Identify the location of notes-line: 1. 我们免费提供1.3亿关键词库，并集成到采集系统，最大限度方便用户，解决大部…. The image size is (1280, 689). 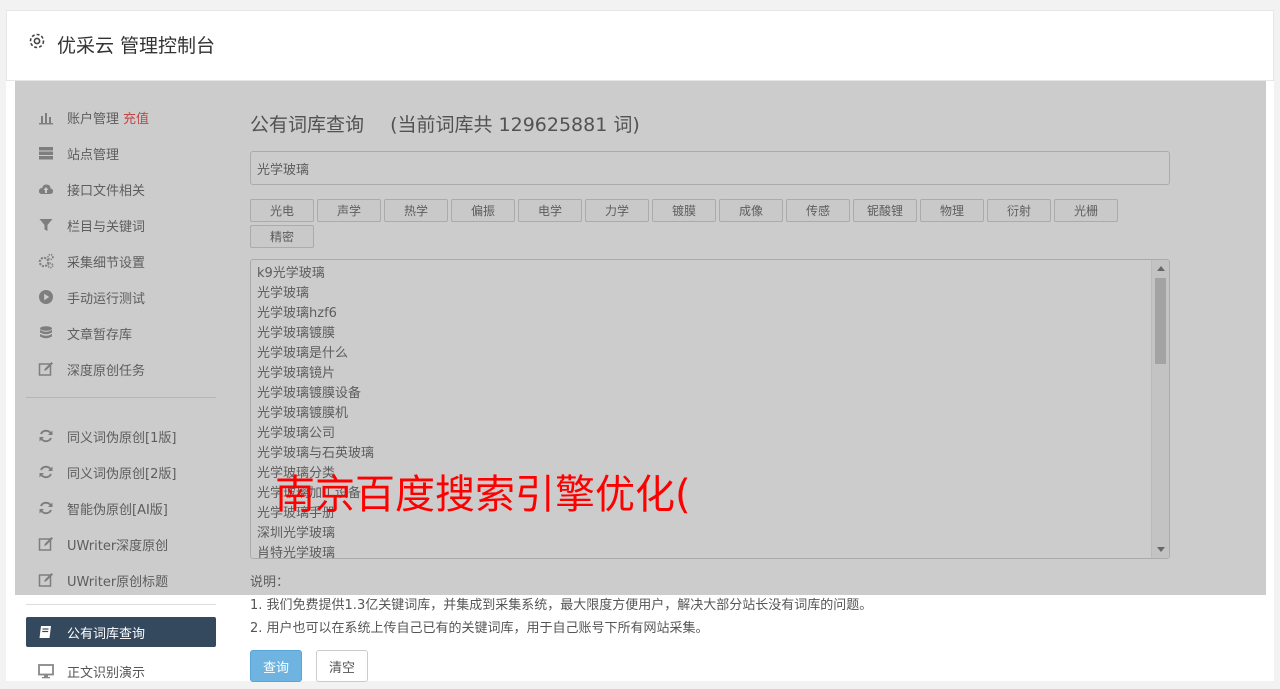
(561, 605).